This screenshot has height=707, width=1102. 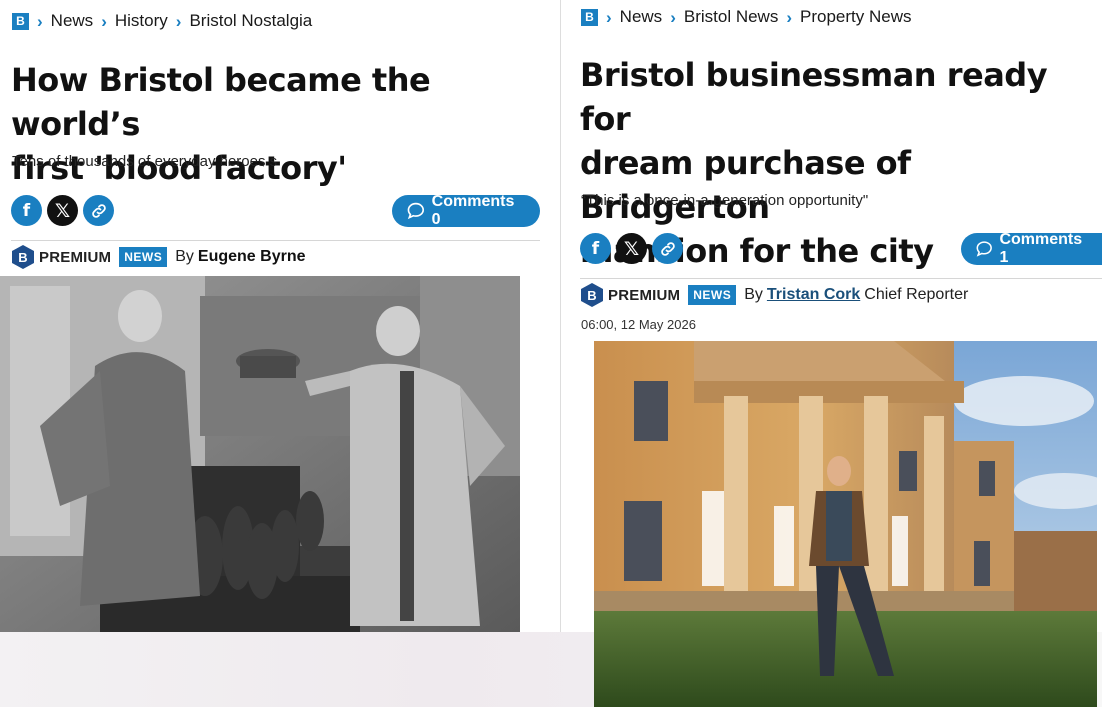 I want to click on breadcrumb-history: History, so click(x=141, y=21).